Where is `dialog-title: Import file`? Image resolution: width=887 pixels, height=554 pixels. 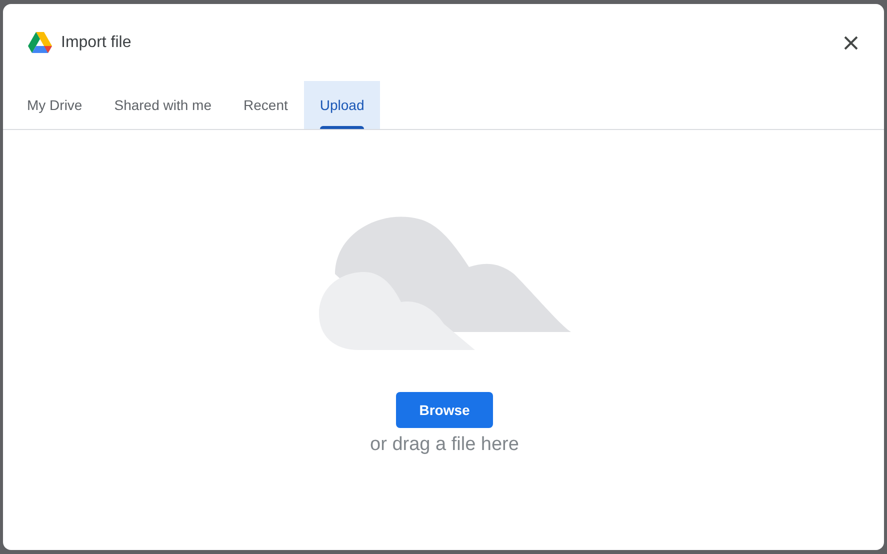 dialog-title: Import file is located at coordinates (96, 43).